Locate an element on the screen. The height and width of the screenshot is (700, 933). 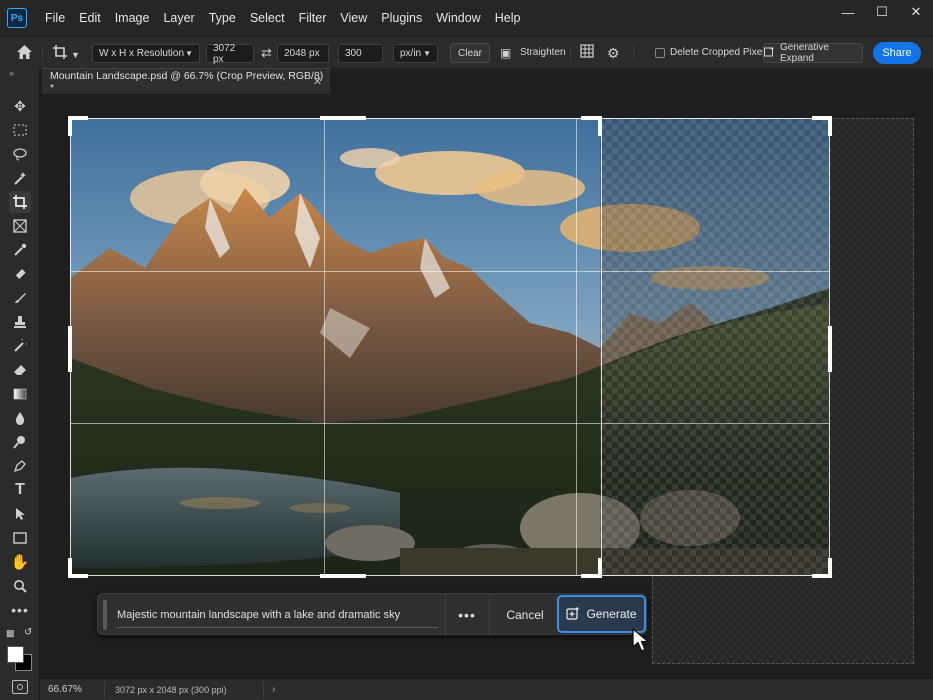
rectangle-icon is located at coordinates (20, 538).